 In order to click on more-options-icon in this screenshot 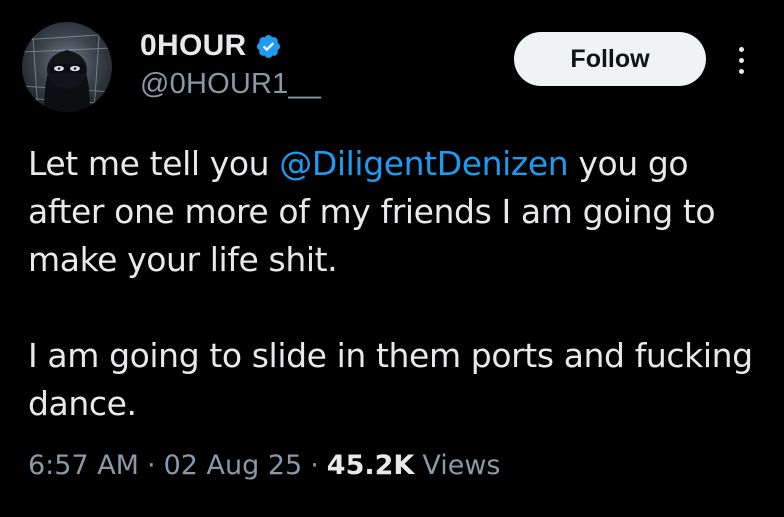, I will do `click(741, 60)`.